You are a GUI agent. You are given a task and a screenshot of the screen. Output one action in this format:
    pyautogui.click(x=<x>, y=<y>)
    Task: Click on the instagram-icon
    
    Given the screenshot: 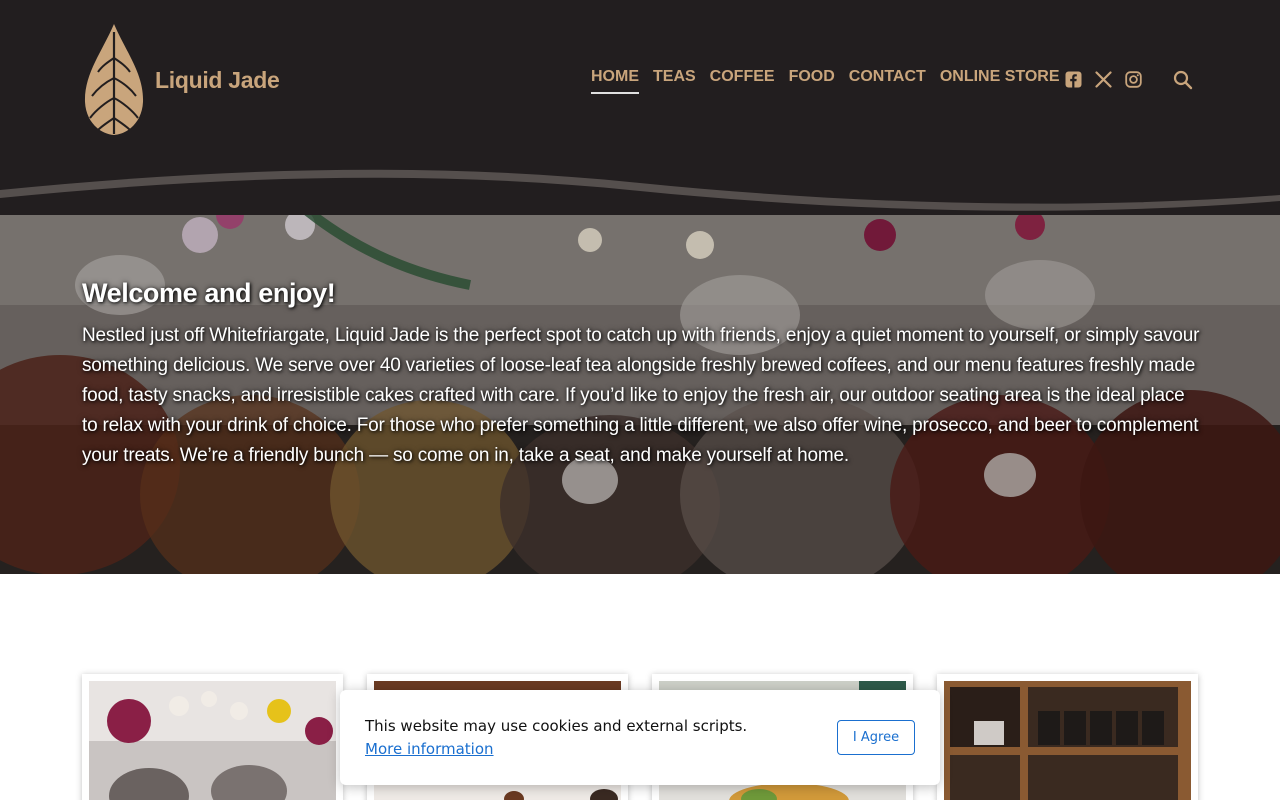 What is the action you would take?
    pyautogui.click(x=1133, y=79)
    